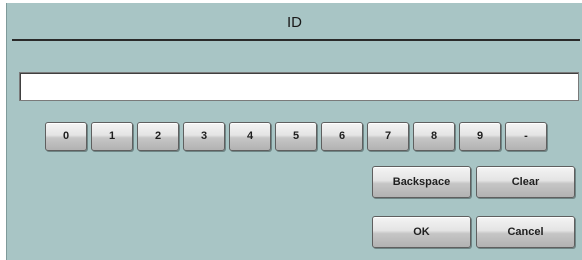 This screenshot has width=582, height=260. Describe the element at coordinates (388, 136) in the screenshot. I see `key-7: 7` at that location.